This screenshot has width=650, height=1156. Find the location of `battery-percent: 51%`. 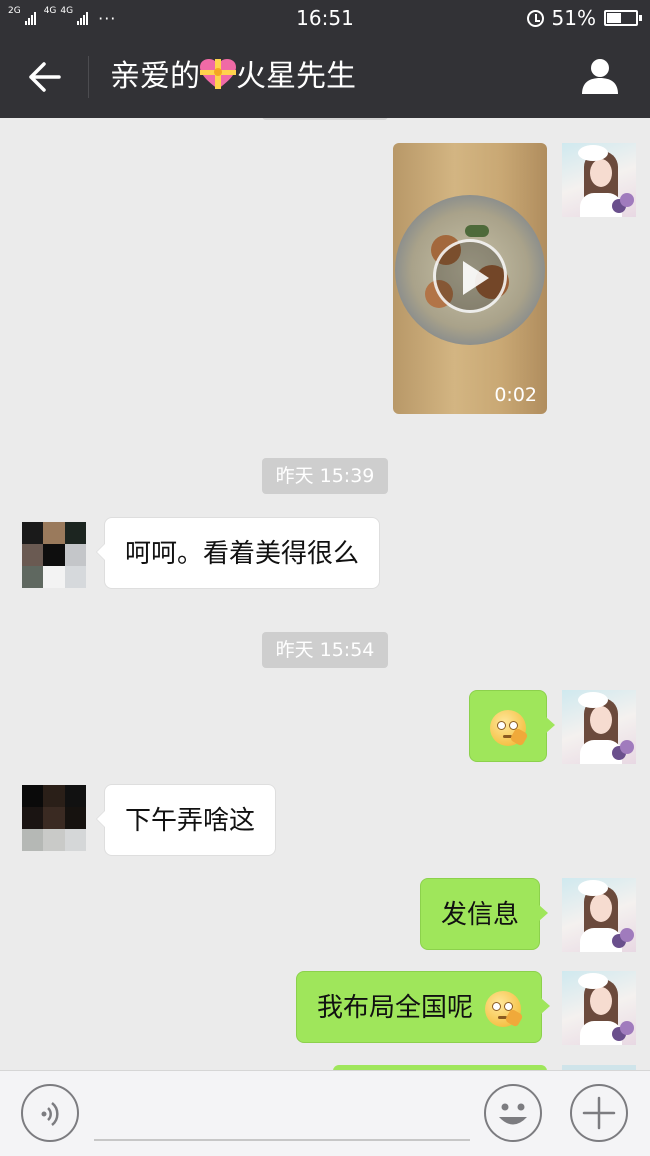

battery-percent: 51% is located at coordinates (573, 18).